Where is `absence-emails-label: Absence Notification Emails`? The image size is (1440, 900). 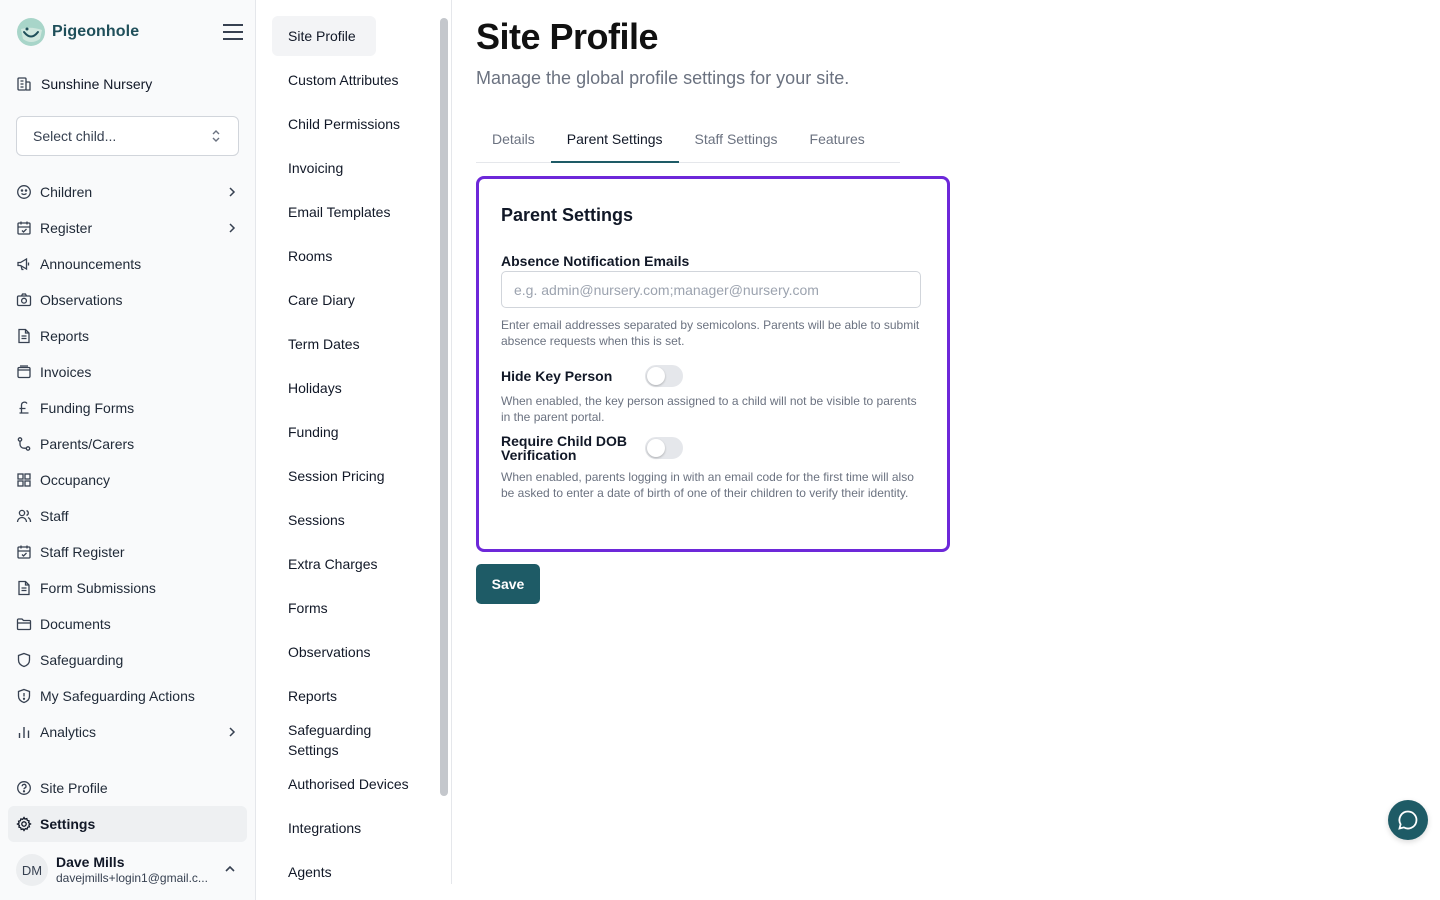 absence-emails-label: Absence Notification Emails is located at coordinates (595, 261).